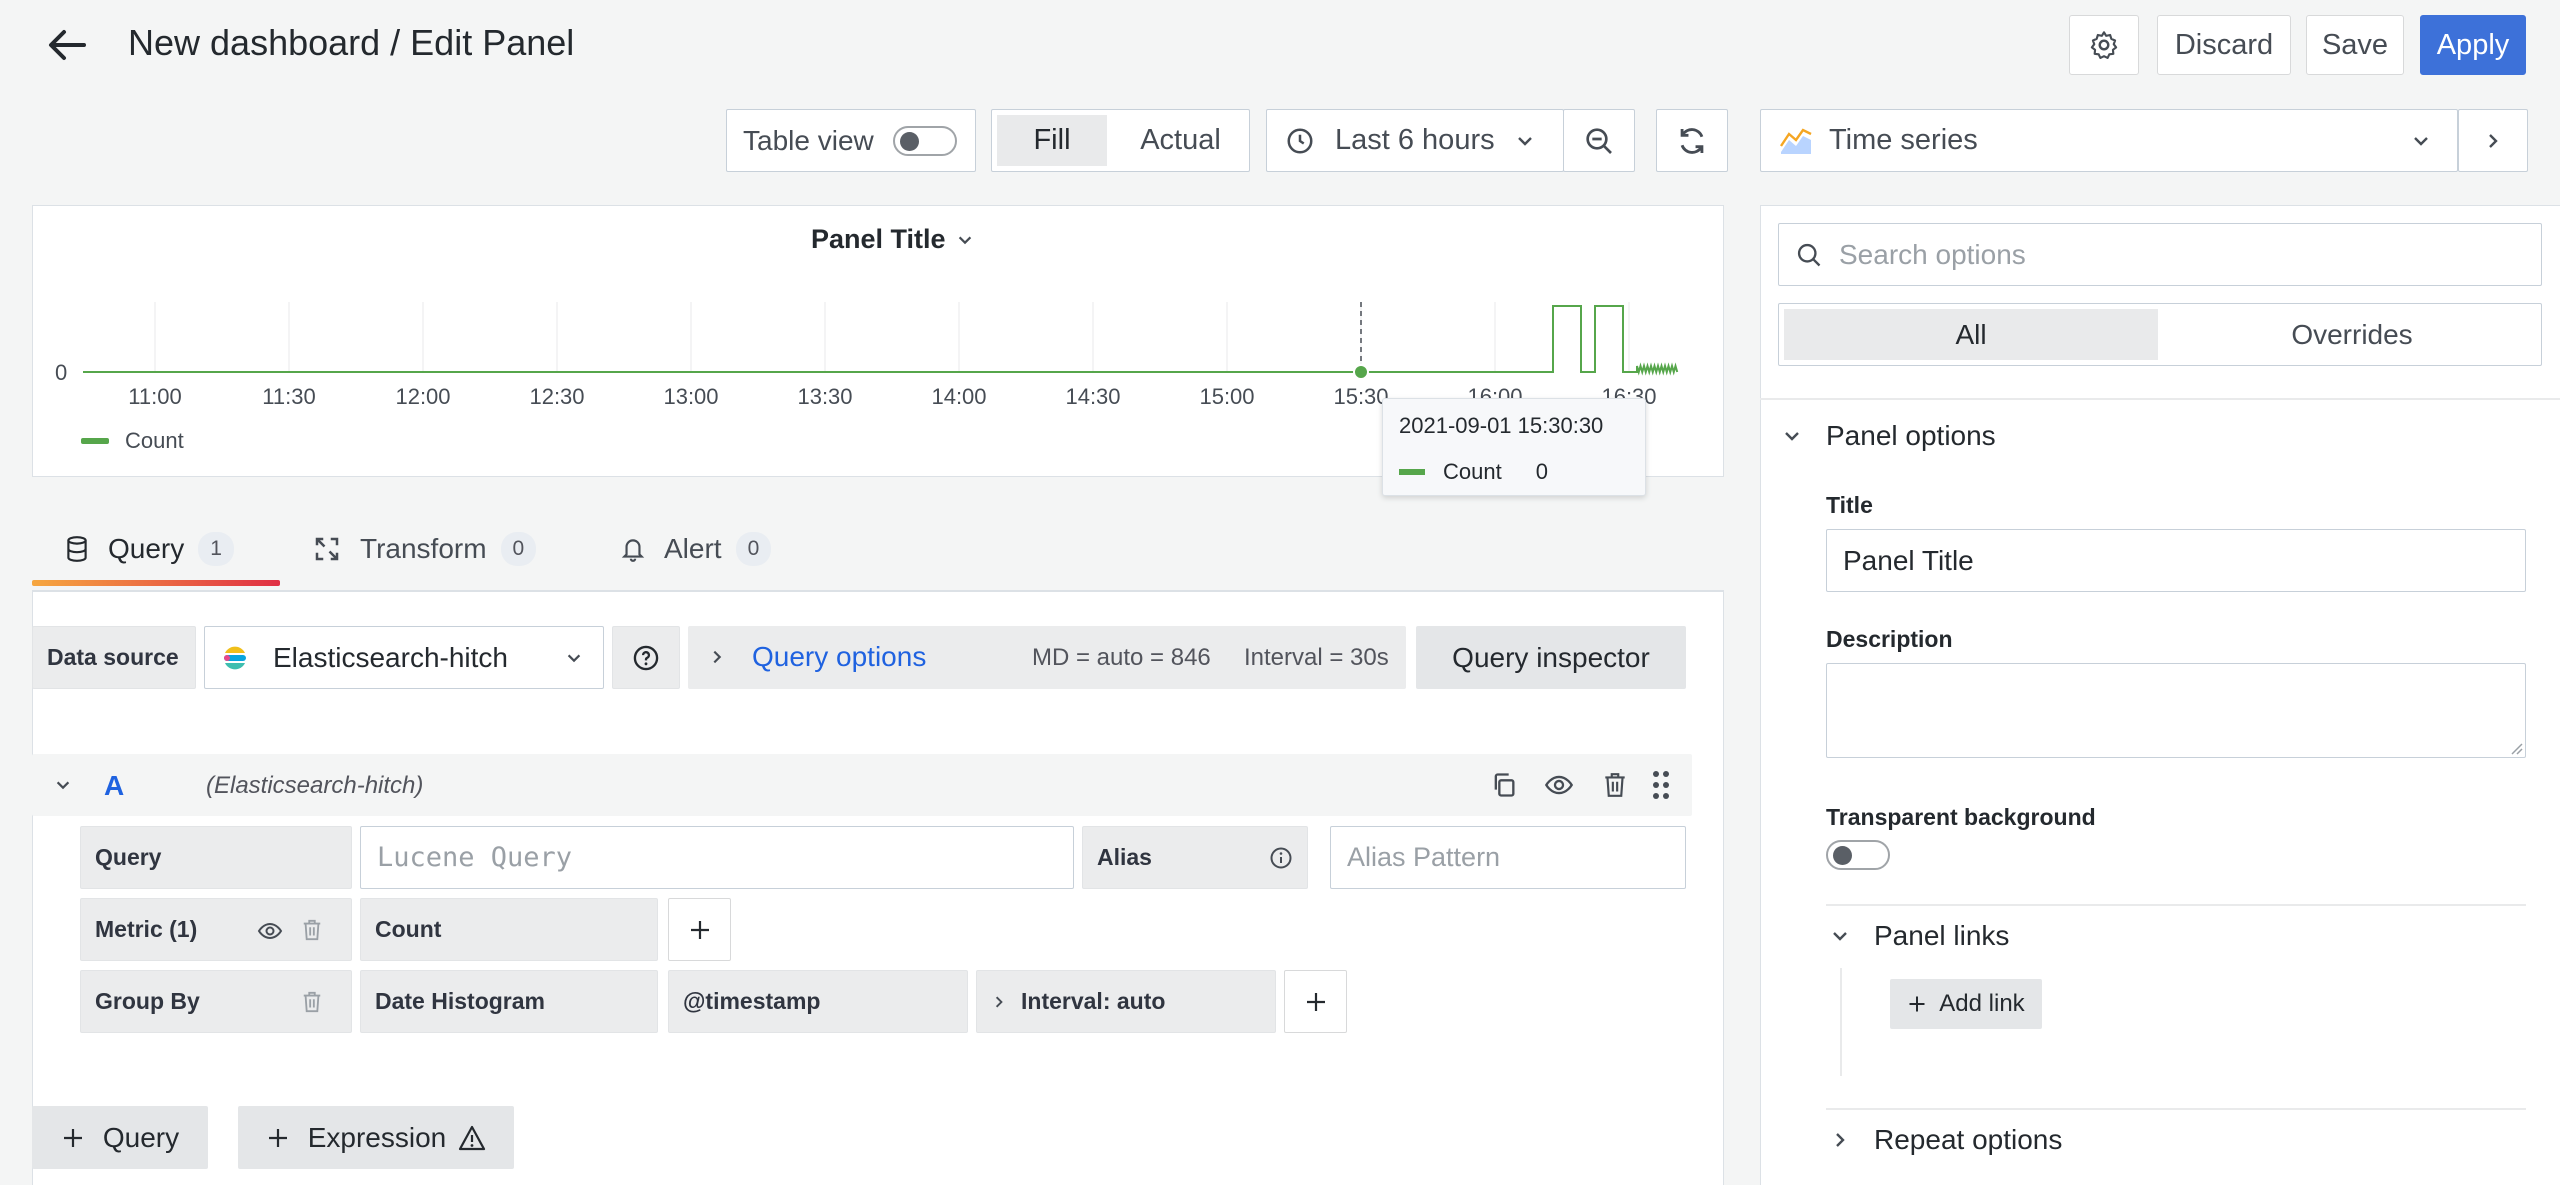  I want to click on data-source-picker: Elasticsearch-hitch, so click(404, 657).